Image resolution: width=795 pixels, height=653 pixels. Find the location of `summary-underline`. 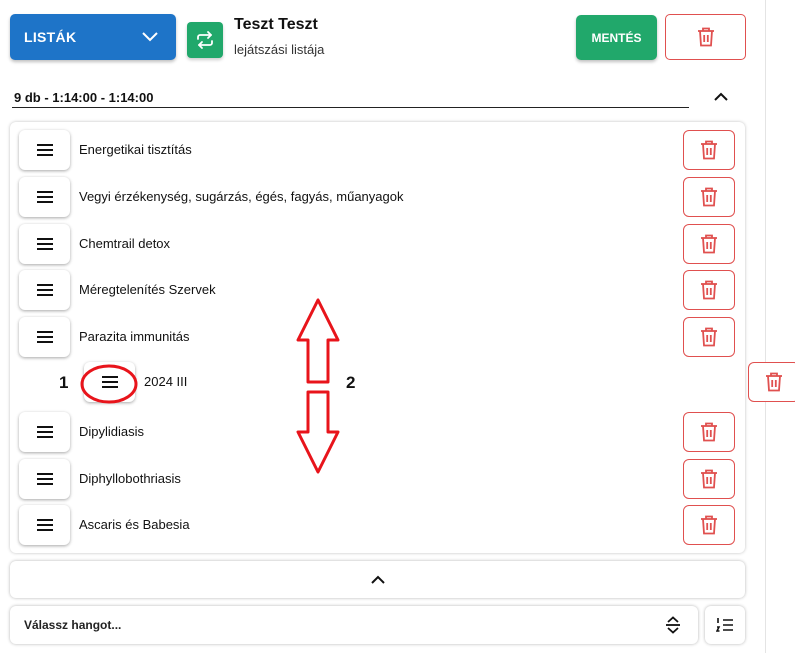

summary-underline is located at coordinates (350, 107).